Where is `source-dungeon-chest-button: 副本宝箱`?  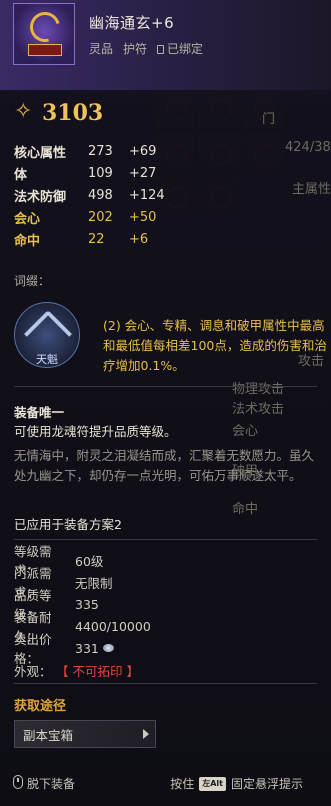
source-dungeon-chest-button: 副本宝箱 is located at coordinates (85, 734).